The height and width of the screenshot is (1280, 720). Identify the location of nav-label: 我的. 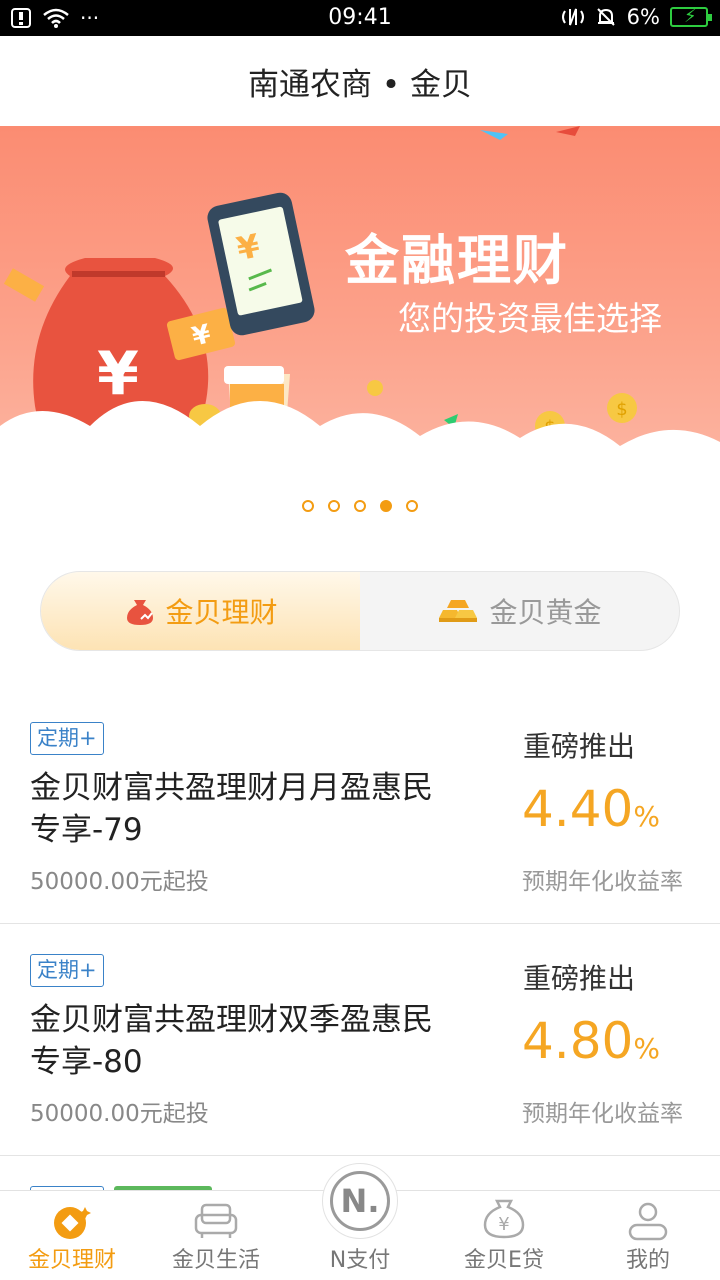
(647, 1260).